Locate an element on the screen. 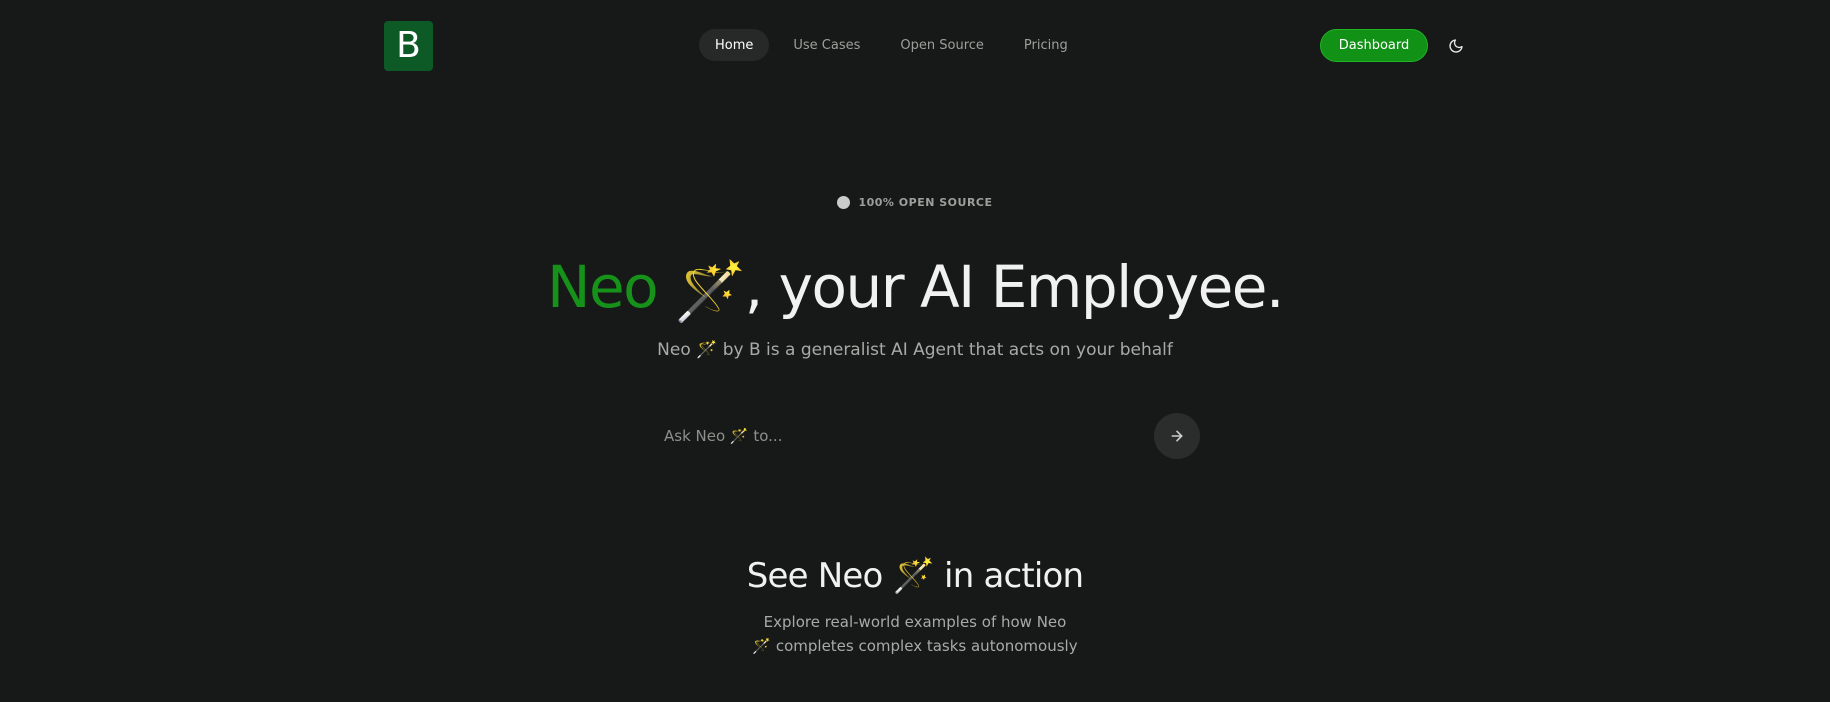 This screenshot has width=1830, height=702. send-button is located at coordinates (1177, 436).